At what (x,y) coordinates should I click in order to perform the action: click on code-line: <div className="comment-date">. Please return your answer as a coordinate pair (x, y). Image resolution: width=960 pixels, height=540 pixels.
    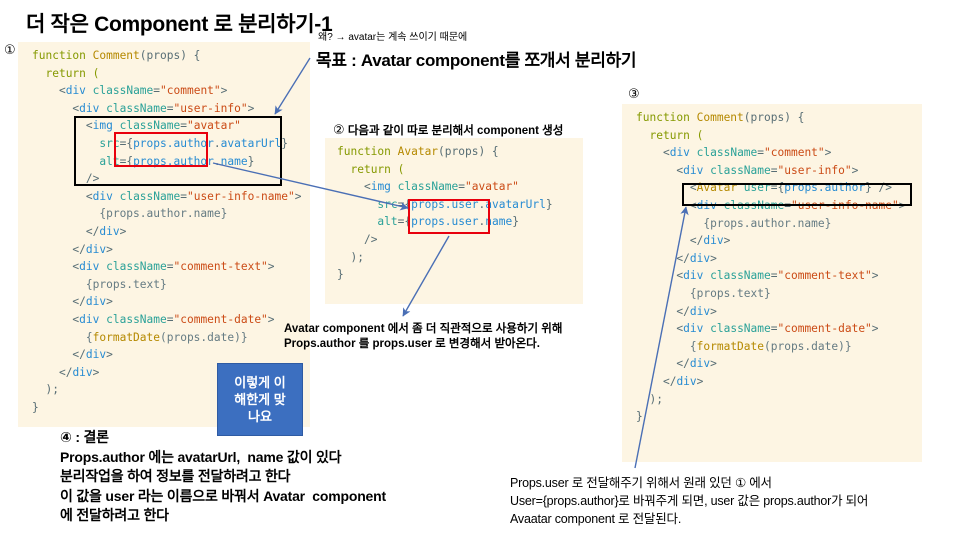
    Looking at the image, I should click on (171, 320).